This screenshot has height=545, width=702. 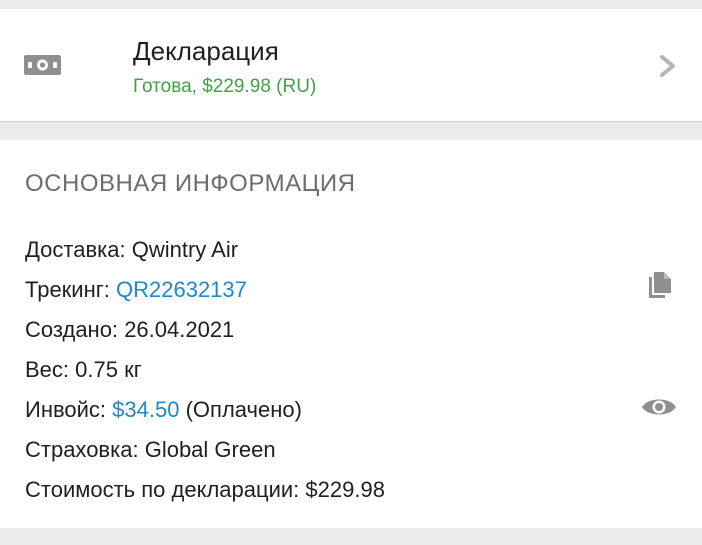 I want to click on delivery-value: Qwintry Air, so click(x=185, y=249).